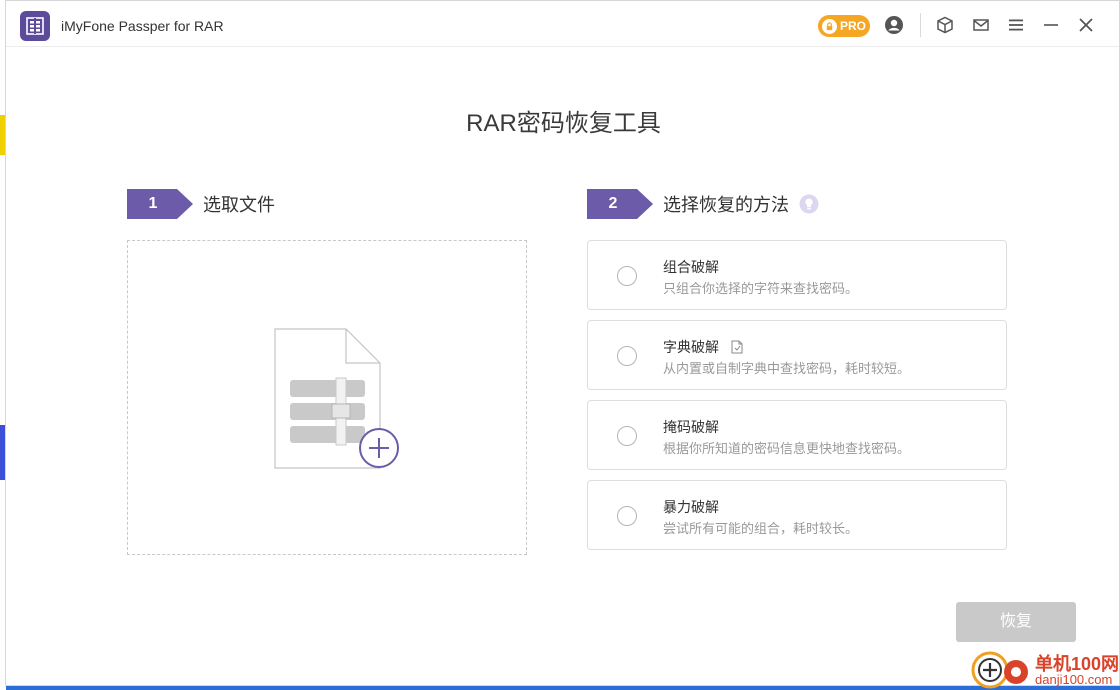 This screenshot has height=690, width=1120. I want to click on step2-header: 2 选择恢复的方法, so click(703, 204).